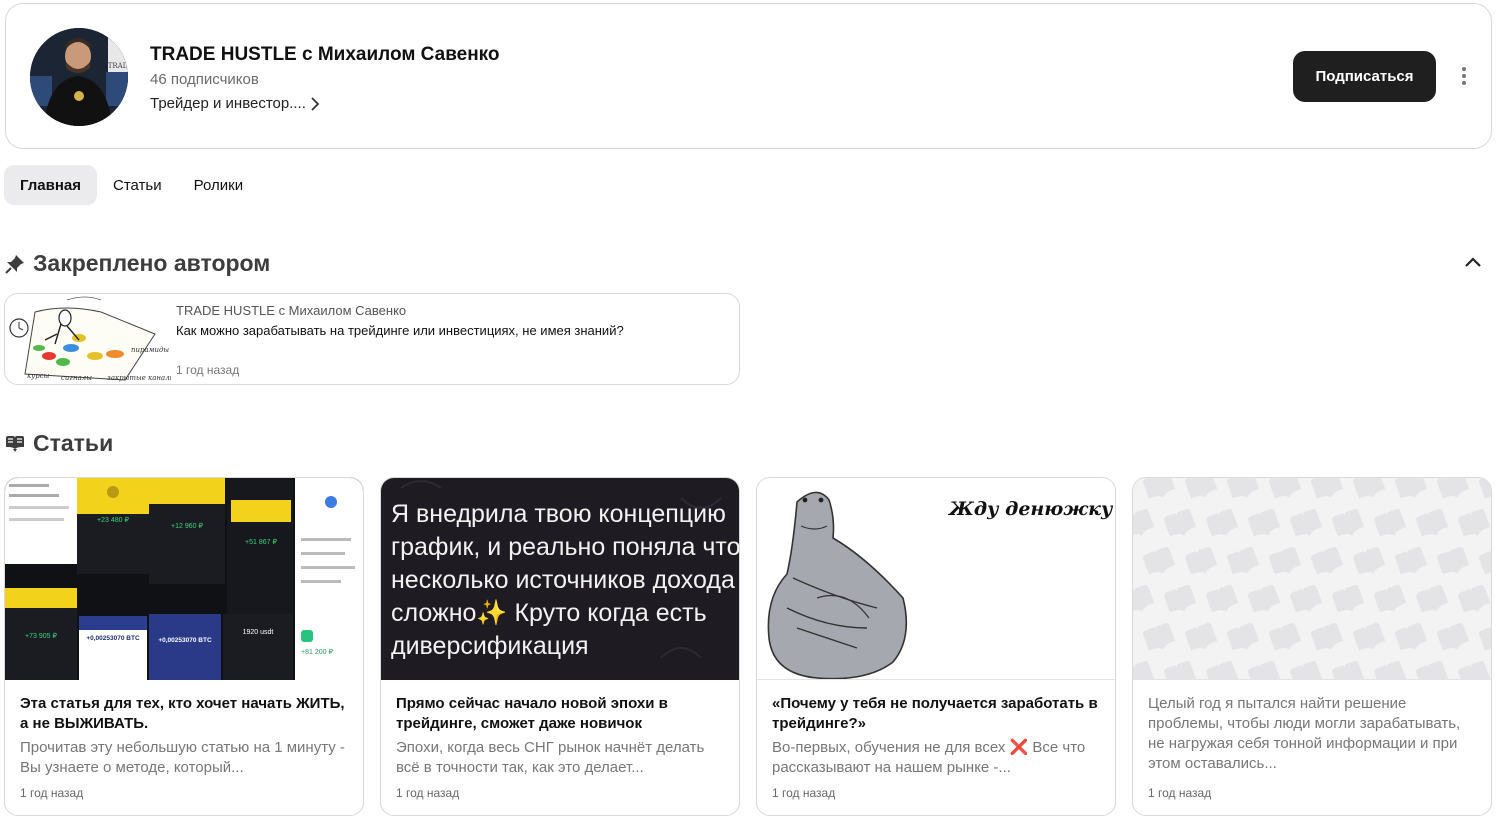 This screenshot has height=825, width=1498. What do you see at coordinates (137, 185) in the screenshot?
I see `tab-articles: Статьи` at bounding box center [137, 185].